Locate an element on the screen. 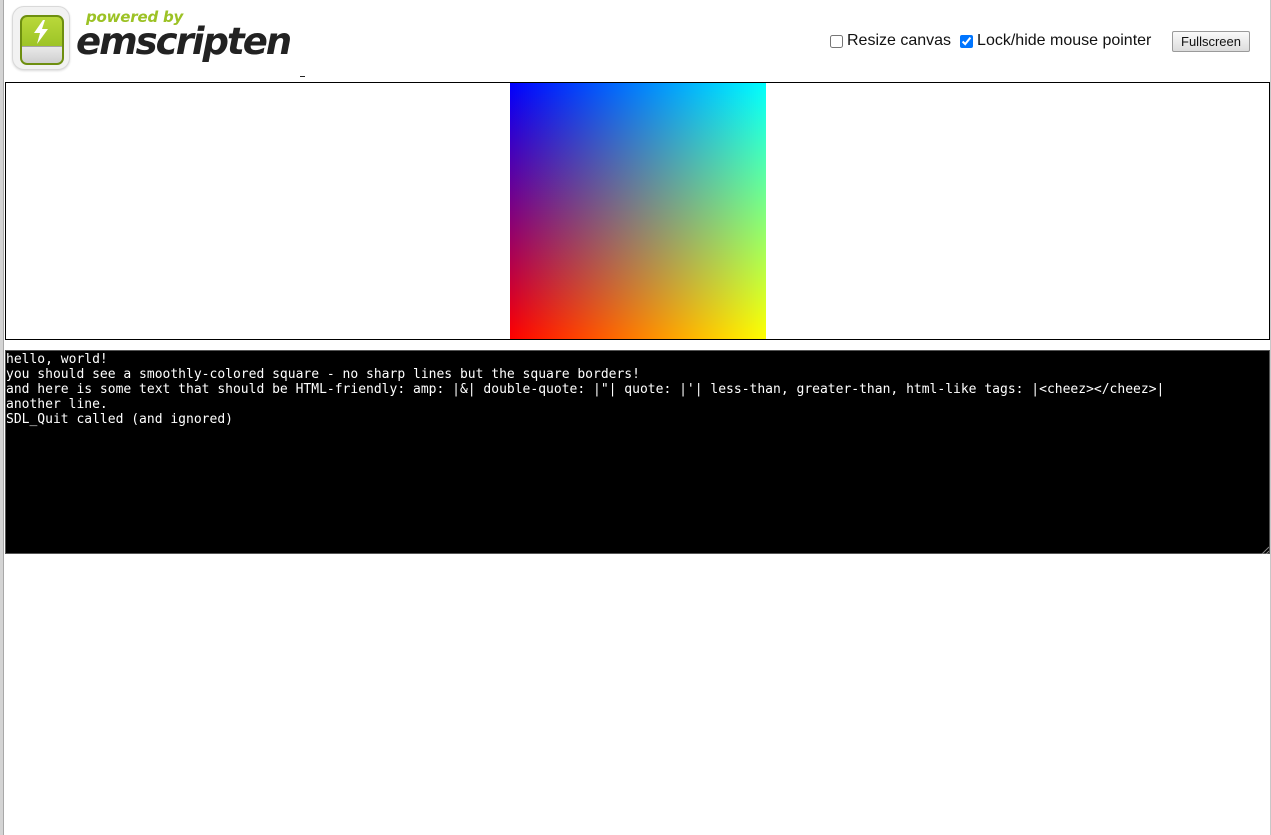 The width and height of the screenshot is (1271, 835). lock-pointer-option: Lock/hide mouse pointer is located at coordinates (1055, 41).